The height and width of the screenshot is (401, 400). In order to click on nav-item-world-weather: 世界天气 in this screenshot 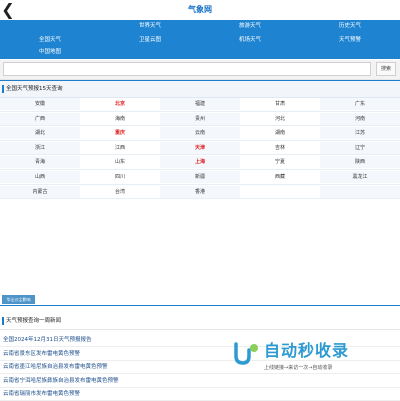, I will do `click(150, 26)`.